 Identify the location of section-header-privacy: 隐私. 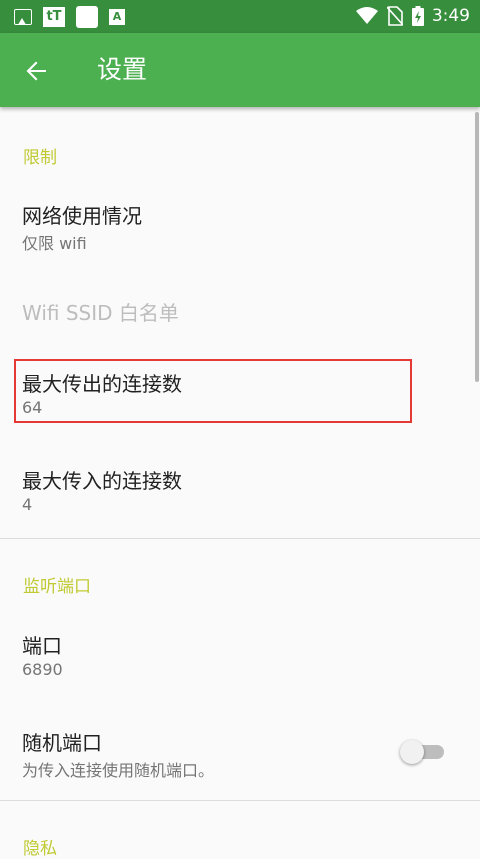
(40, 849).